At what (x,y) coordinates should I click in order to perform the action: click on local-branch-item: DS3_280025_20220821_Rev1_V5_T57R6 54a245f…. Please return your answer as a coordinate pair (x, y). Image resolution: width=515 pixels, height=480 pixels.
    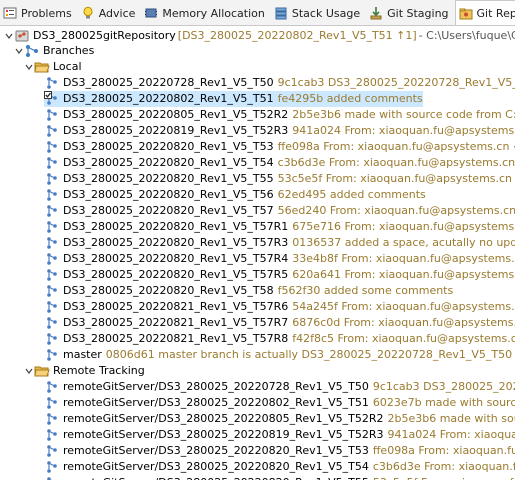
    Looking at the image, I should click on (279, 307).